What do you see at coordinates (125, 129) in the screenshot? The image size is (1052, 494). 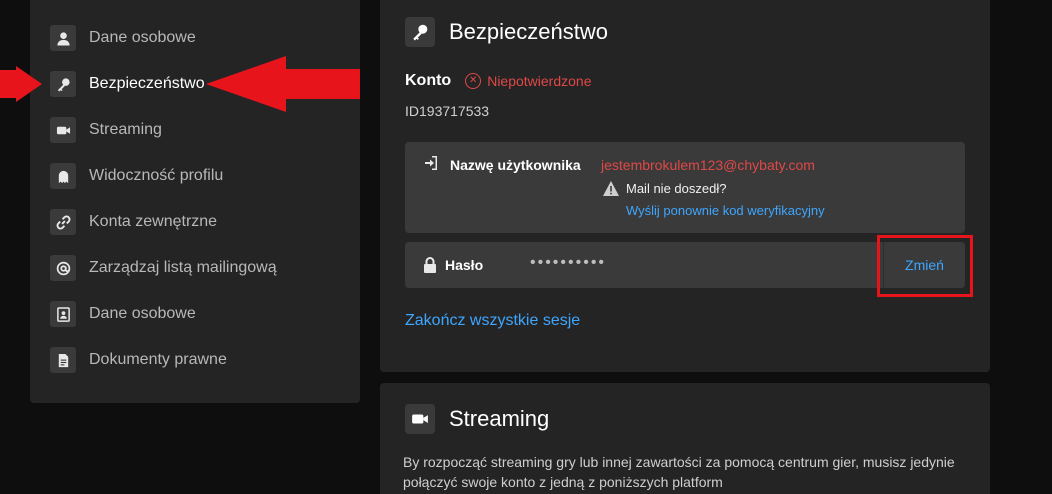 I see `sidebar-item-label: Streaming` at bounding box center [125, 129].